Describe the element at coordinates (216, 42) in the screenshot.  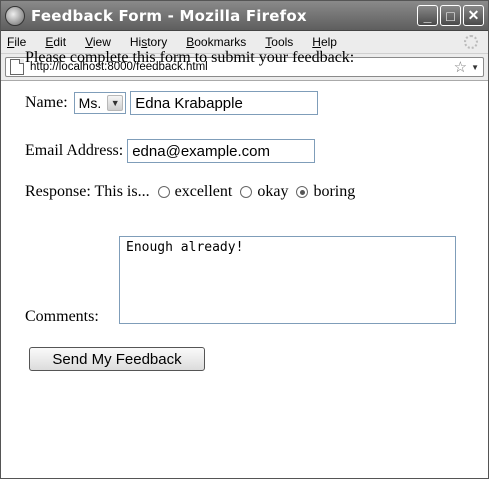
I see `menu-bookmarks: Bookmarks` at that location.